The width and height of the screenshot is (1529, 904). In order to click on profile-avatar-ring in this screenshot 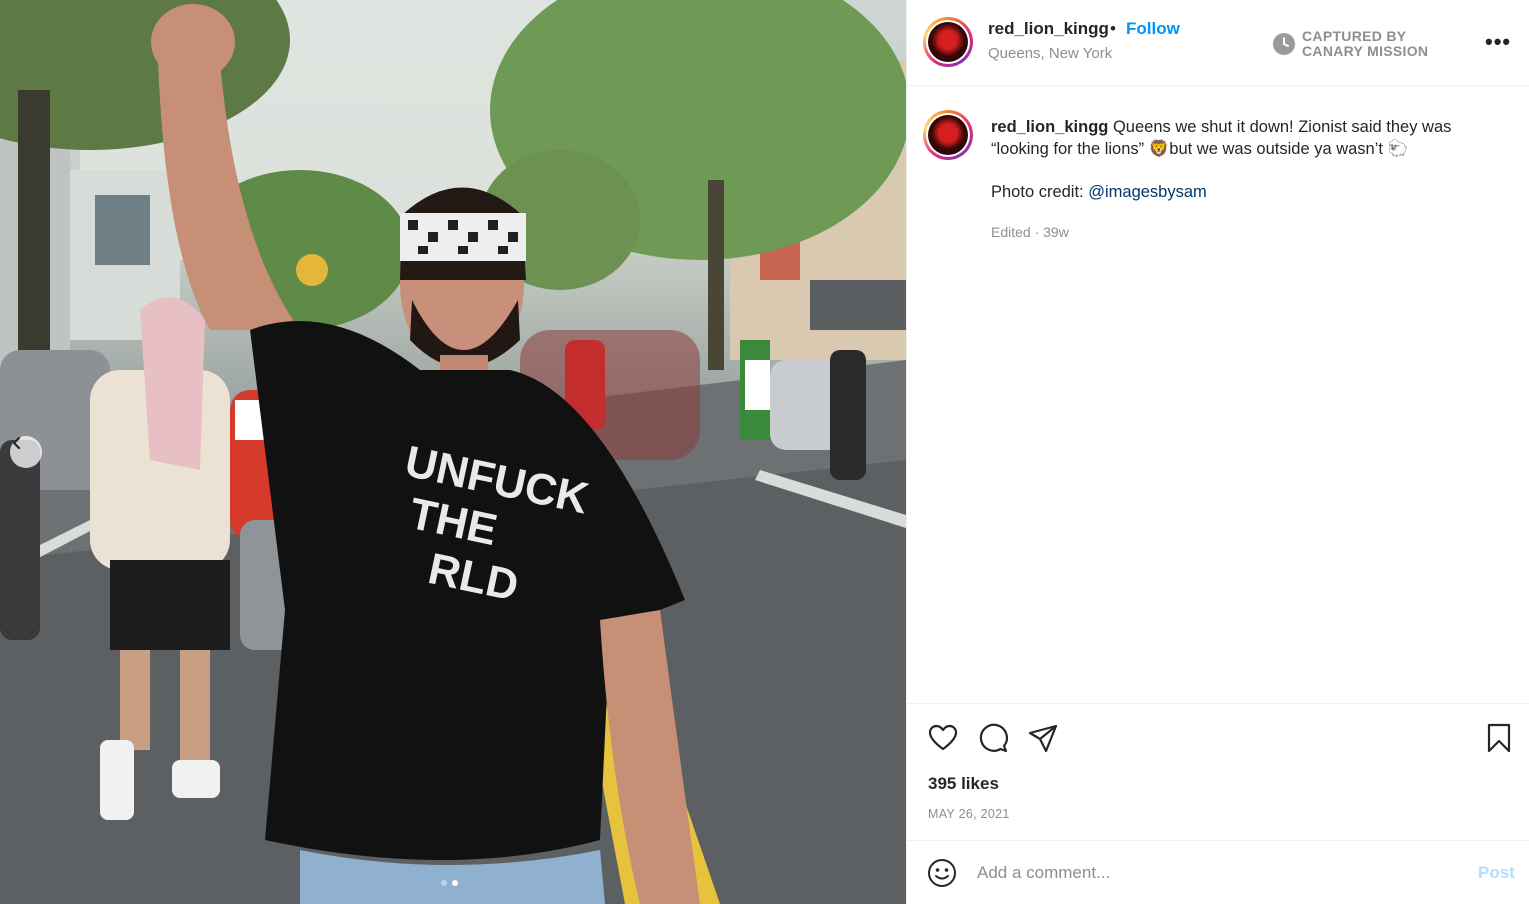, I will do `click(948, 42)`.